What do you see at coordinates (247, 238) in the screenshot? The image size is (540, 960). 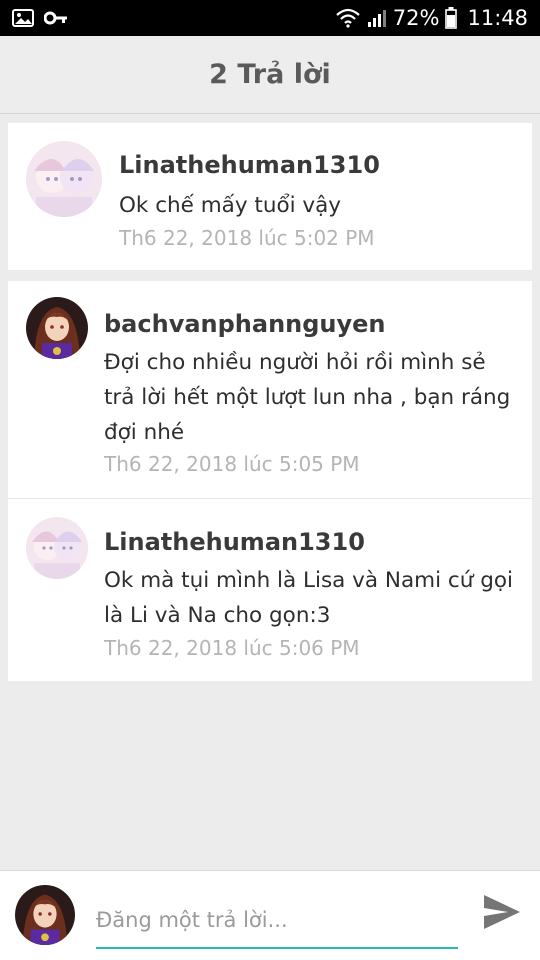 I see `comment-time: Th6 22, 2018 lúc 5:02 PM` at bounding box center [247, 238].